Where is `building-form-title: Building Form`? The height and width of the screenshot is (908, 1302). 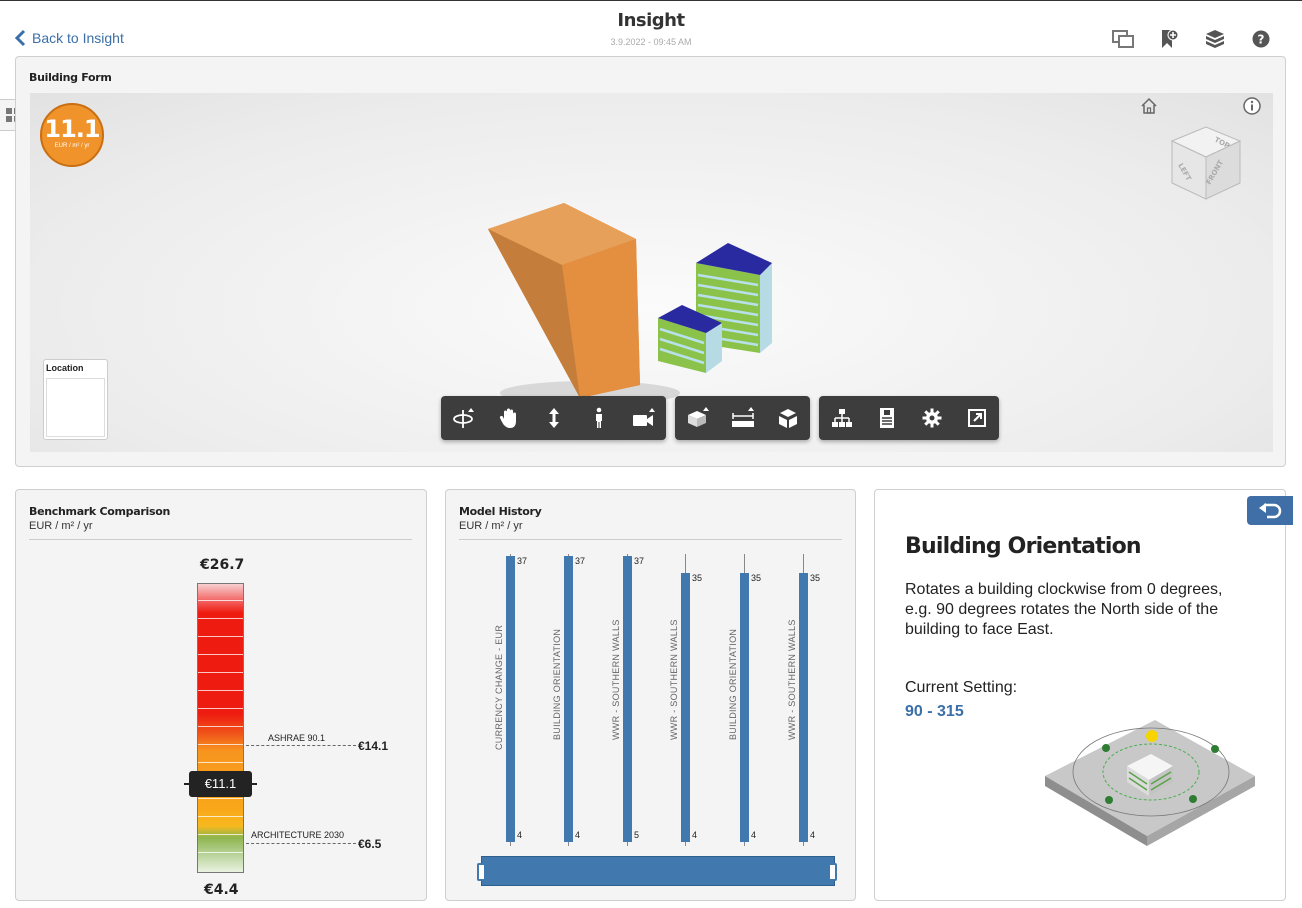 building-form-title: Building Form is located at coordinates (70, 77).